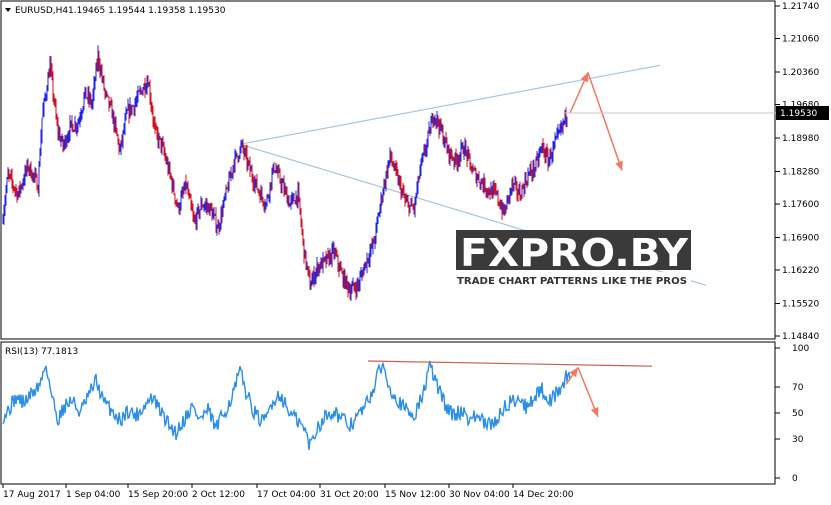 Image resolution: width=831 pixels, height=505 pixels. I want to click on rsi-tick-label: 0, so click(795, 479).